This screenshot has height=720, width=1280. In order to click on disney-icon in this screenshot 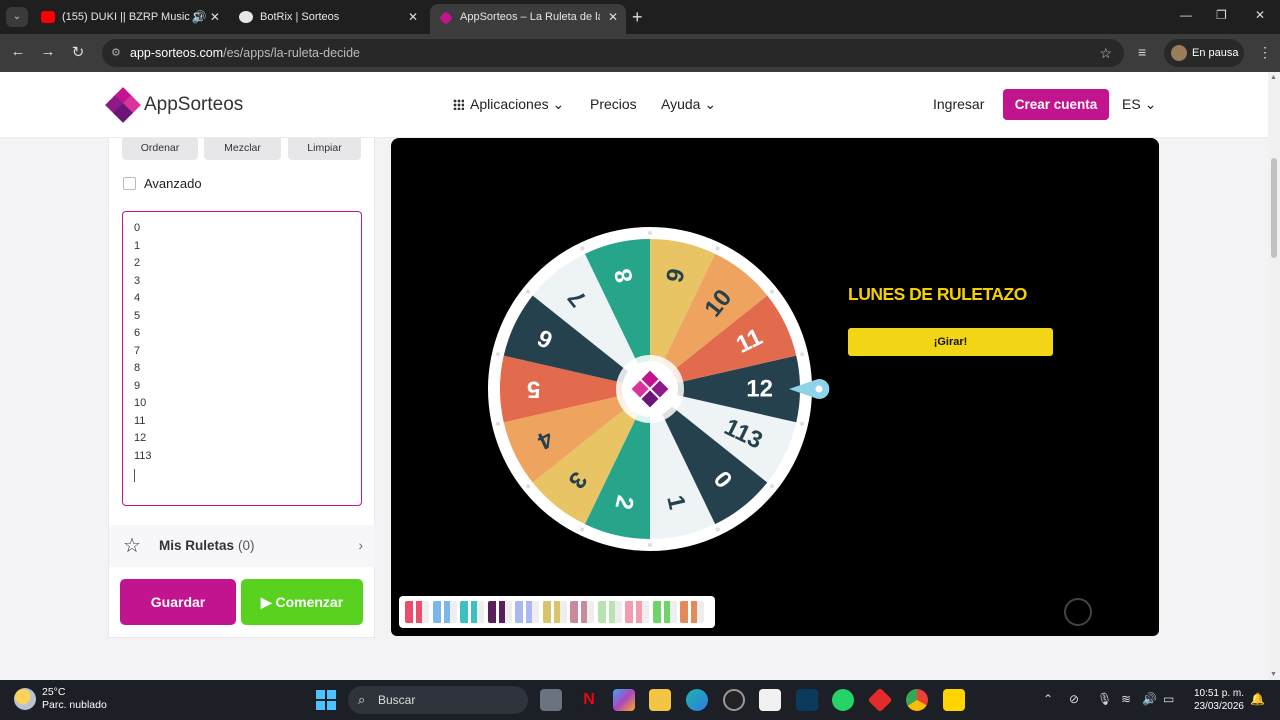, I will do `click(807, 700)`.